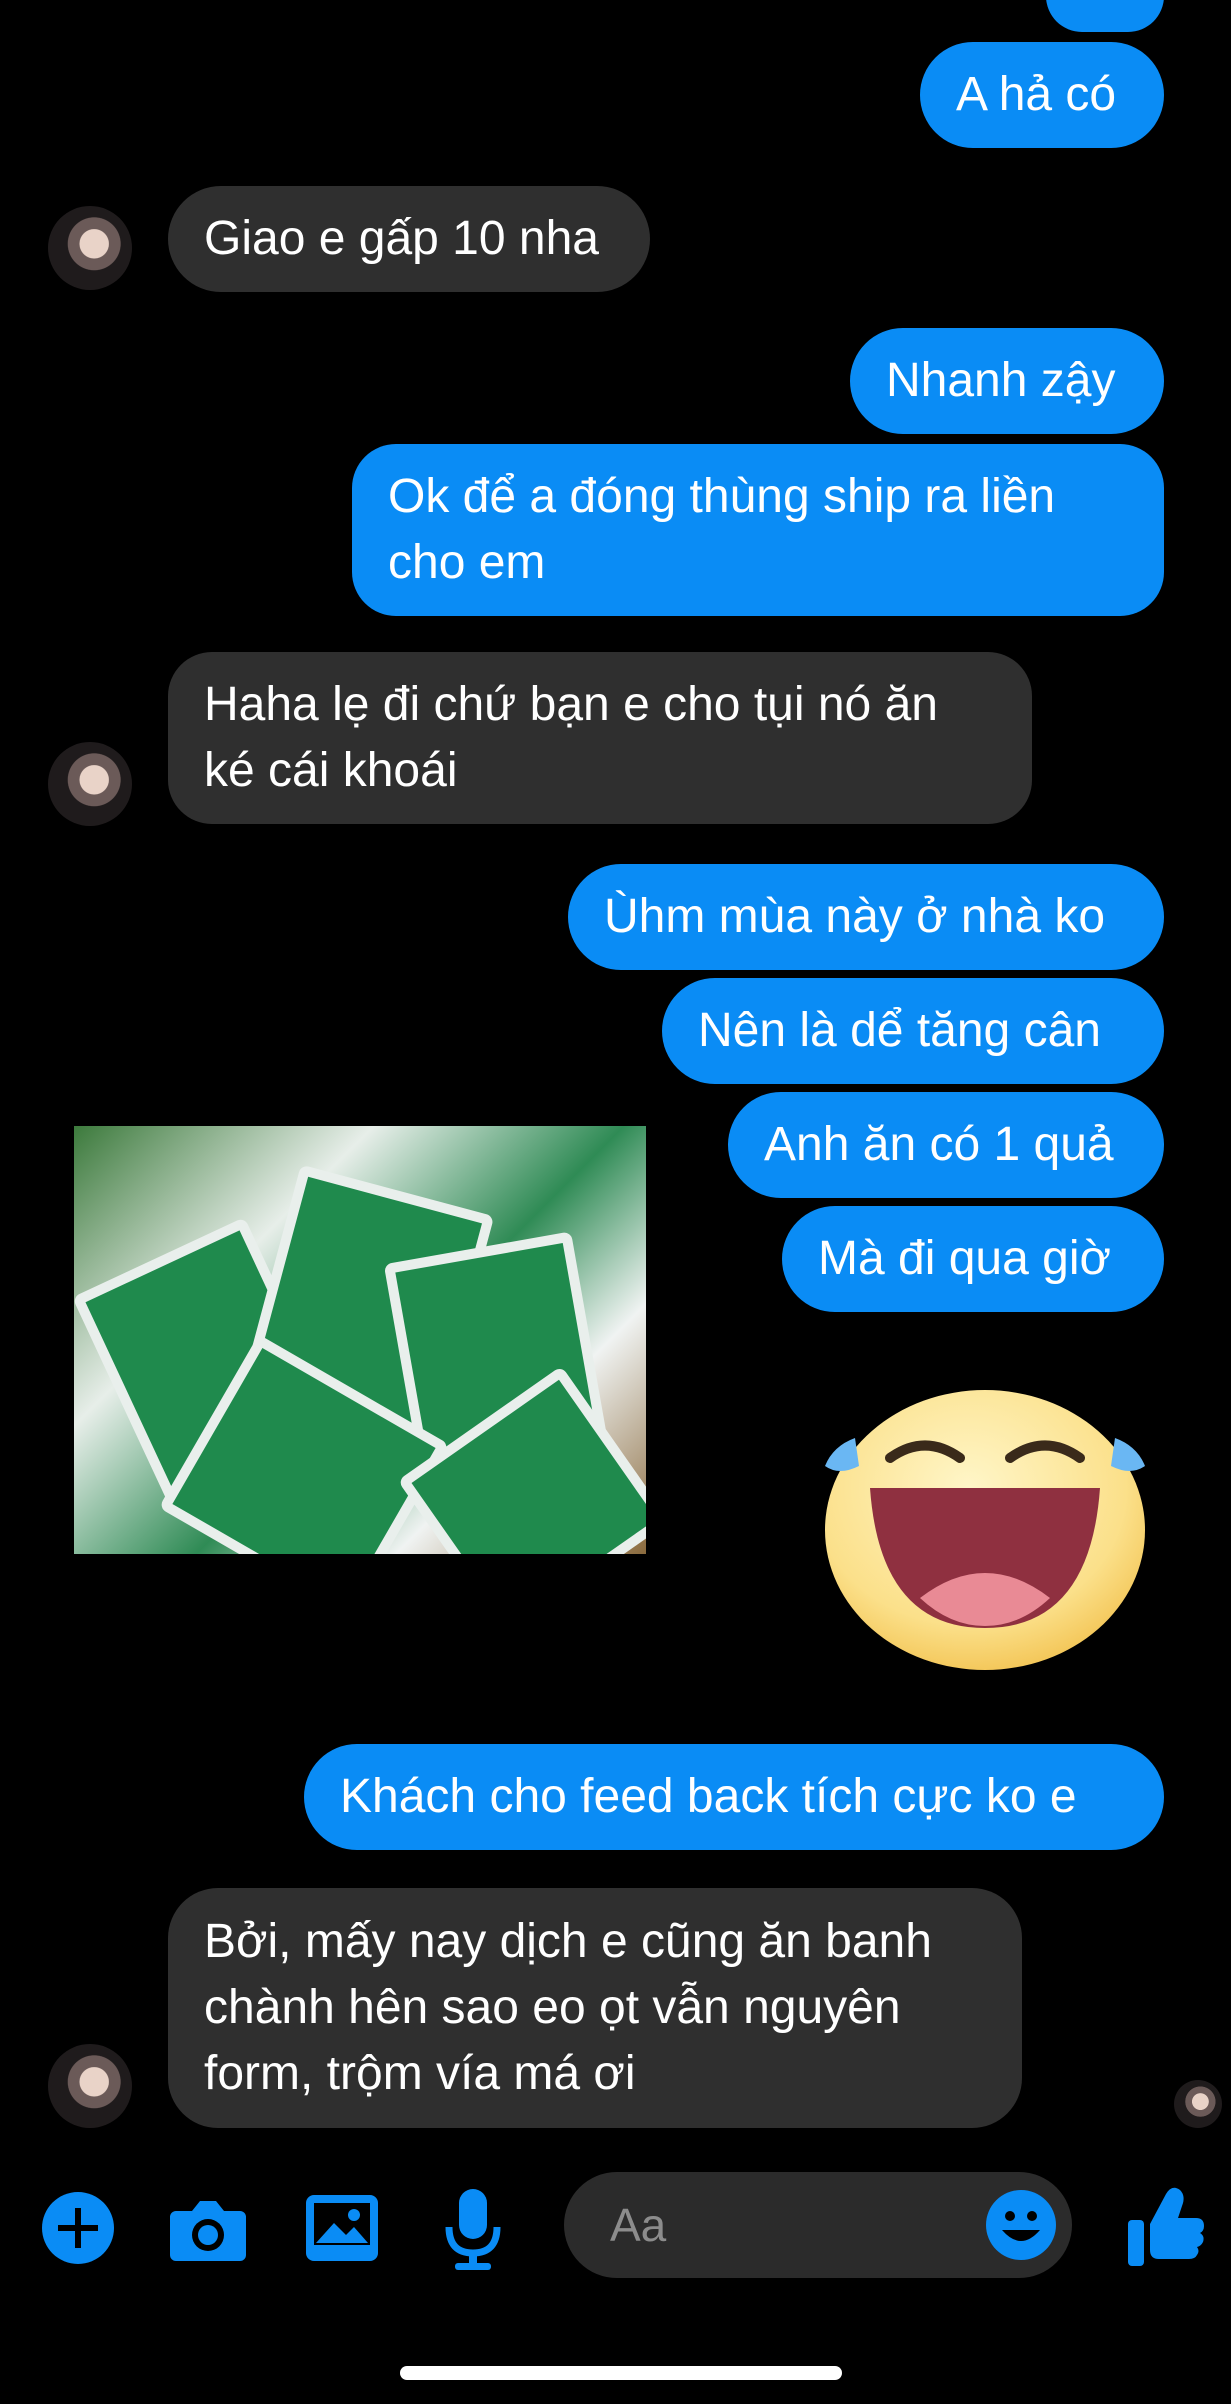 Image resolution: width=1231 pixels, height=2404 pixels. I want to click on microphone-icon, so click(473, 2229).